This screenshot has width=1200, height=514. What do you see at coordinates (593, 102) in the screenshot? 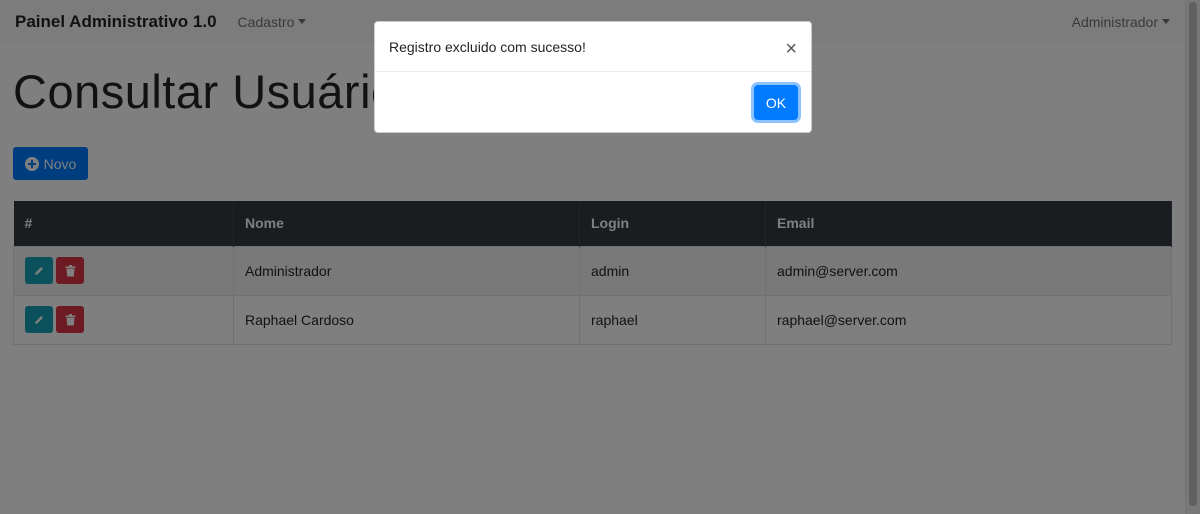
I see `dialog-footer: OK` at bounding box center [593, 102].